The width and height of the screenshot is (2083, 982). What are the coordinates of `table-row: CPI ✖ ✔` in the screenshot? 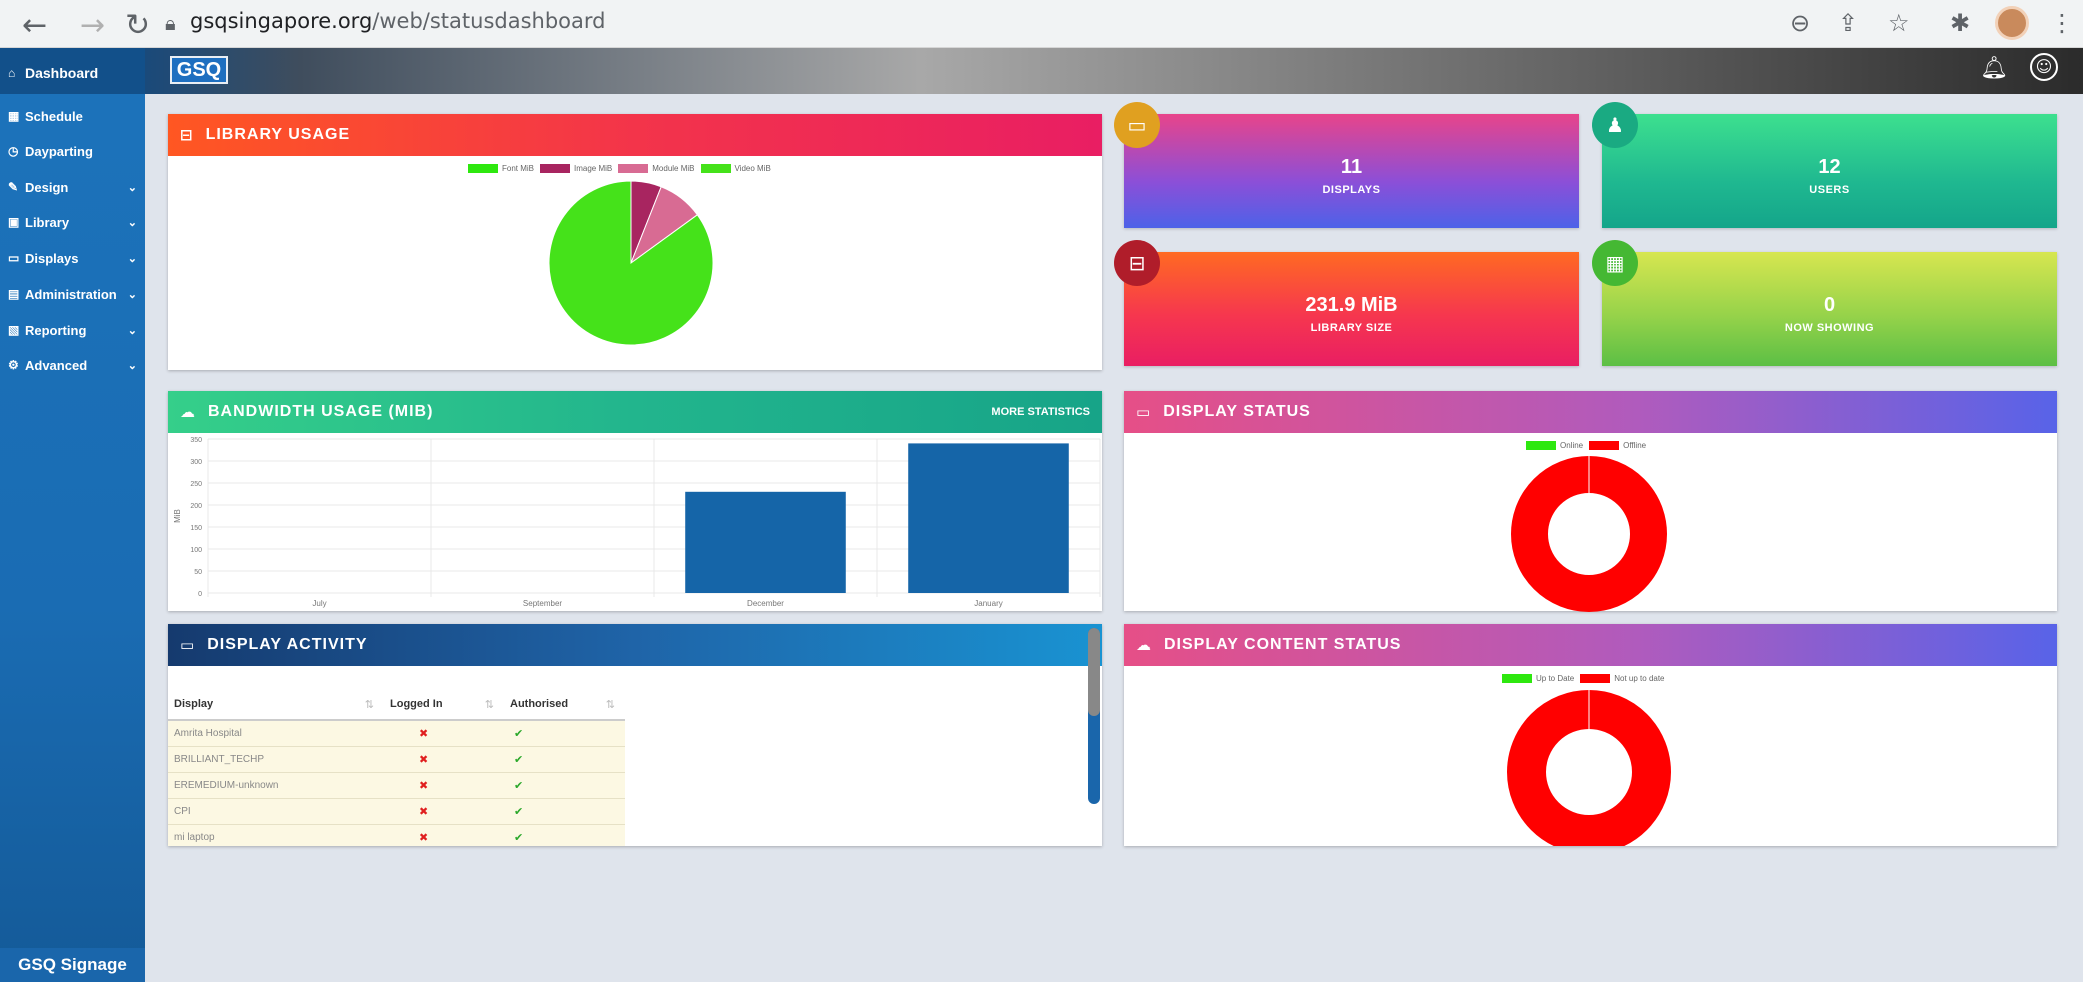 It's located at (396, 811).